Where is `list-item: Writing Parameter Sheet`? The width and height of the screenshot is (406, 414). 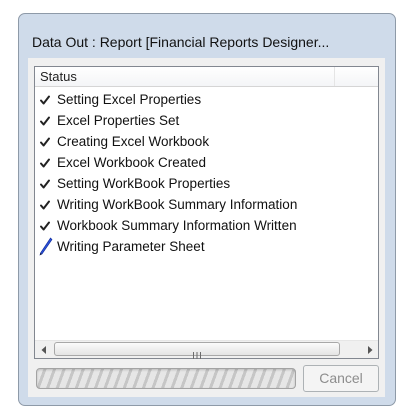
list-item: Writing Parameter Sheet is located at coordinates (206, 246).